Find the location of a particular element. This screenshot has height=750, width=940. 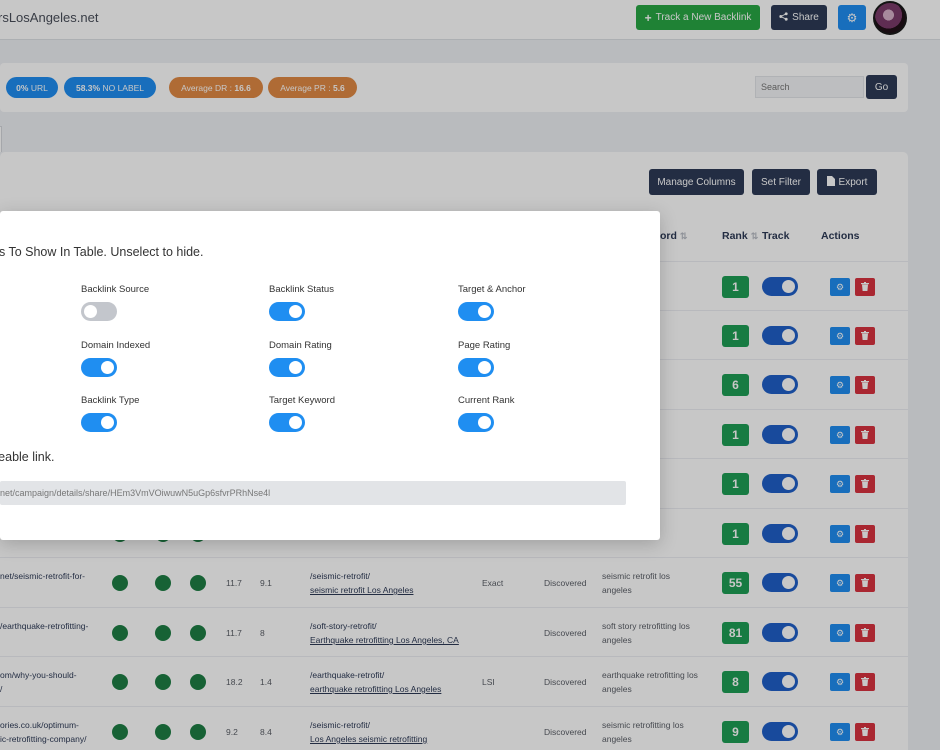

column-option-label: Domain Indexed is located at coordinates (116, 345).